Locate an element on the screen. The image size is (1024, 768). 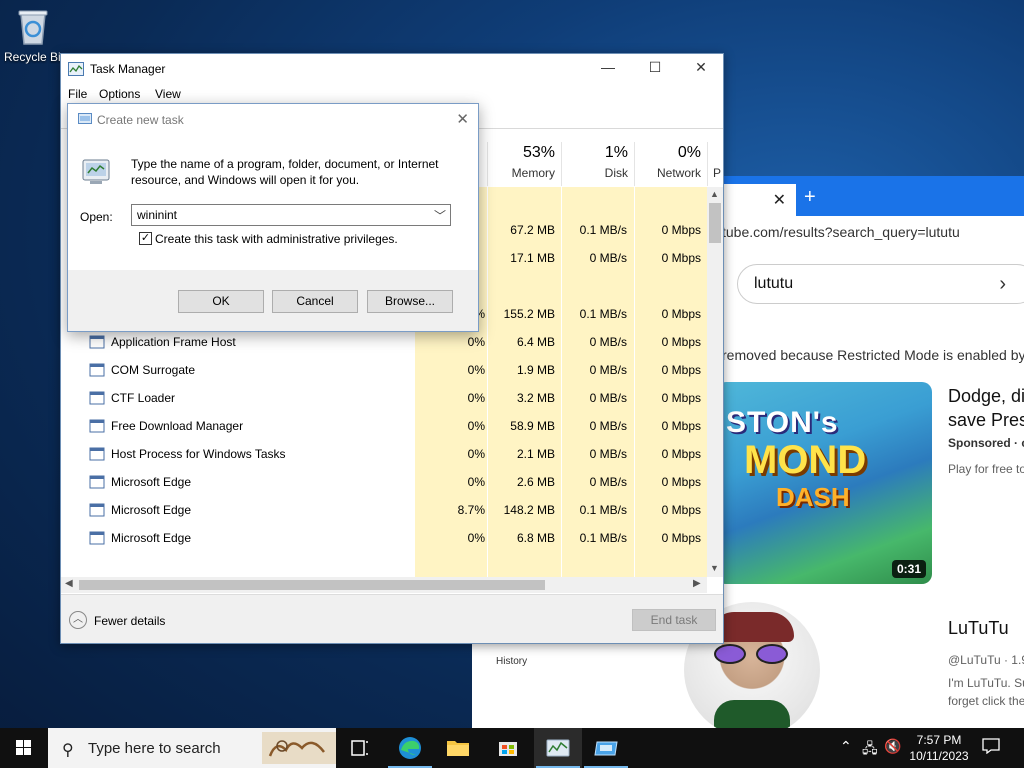
dialog-close-icon: ✕ is located at coordinates (462, 119).